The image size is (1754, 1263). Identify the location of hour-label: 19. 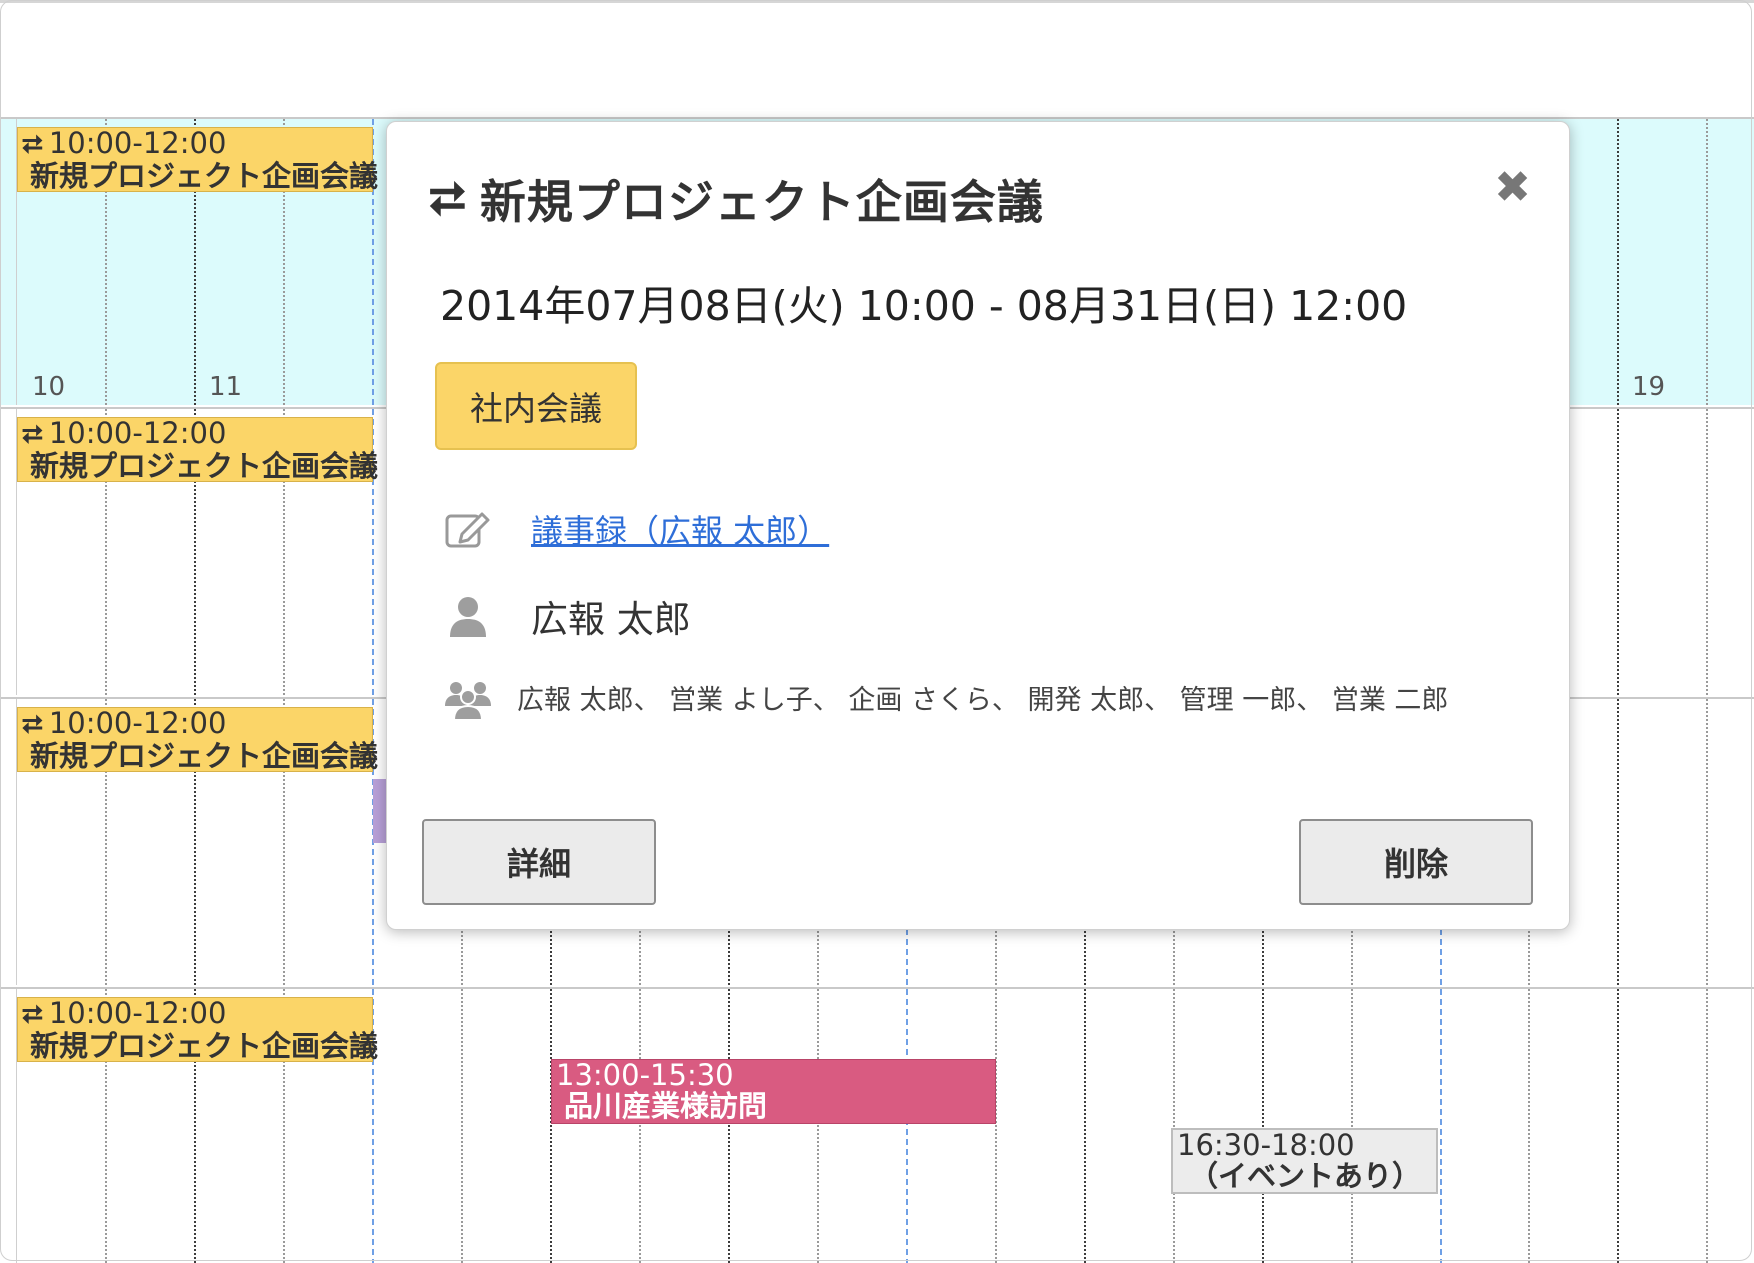
(1649, 387).